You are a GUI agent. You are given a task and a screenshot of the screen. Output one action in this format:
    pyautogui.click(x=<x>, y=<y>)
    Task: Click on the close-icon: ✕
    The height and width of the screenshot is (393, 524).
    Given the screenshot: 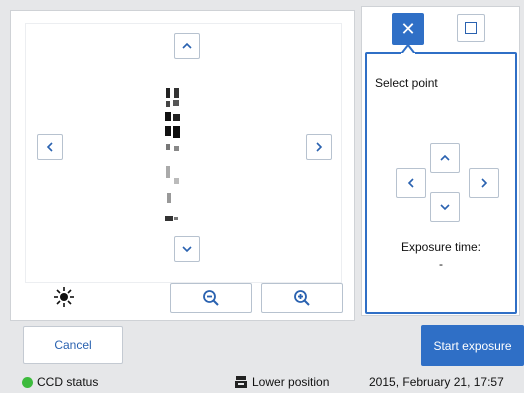 What is the action you would take?
    pyautogui.click(x=408, y=28)
    